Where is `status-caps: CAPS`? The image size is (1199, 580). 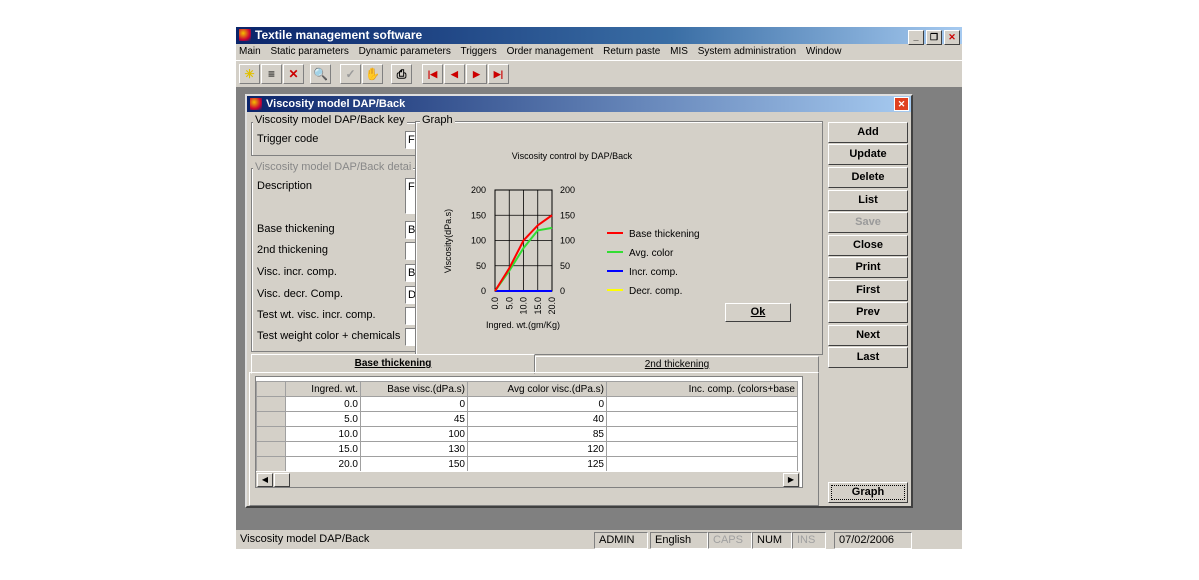
status-caps: CAPS is located at coordinates (730, 540).